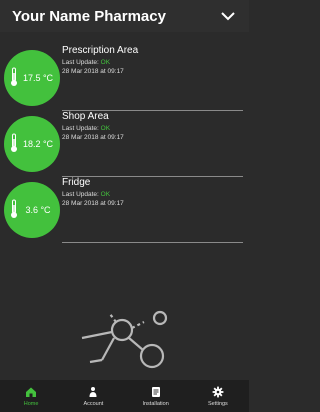 The image size is (320, 412). I want to click on temperature-value: 3.6 °C, so click(38, 210).